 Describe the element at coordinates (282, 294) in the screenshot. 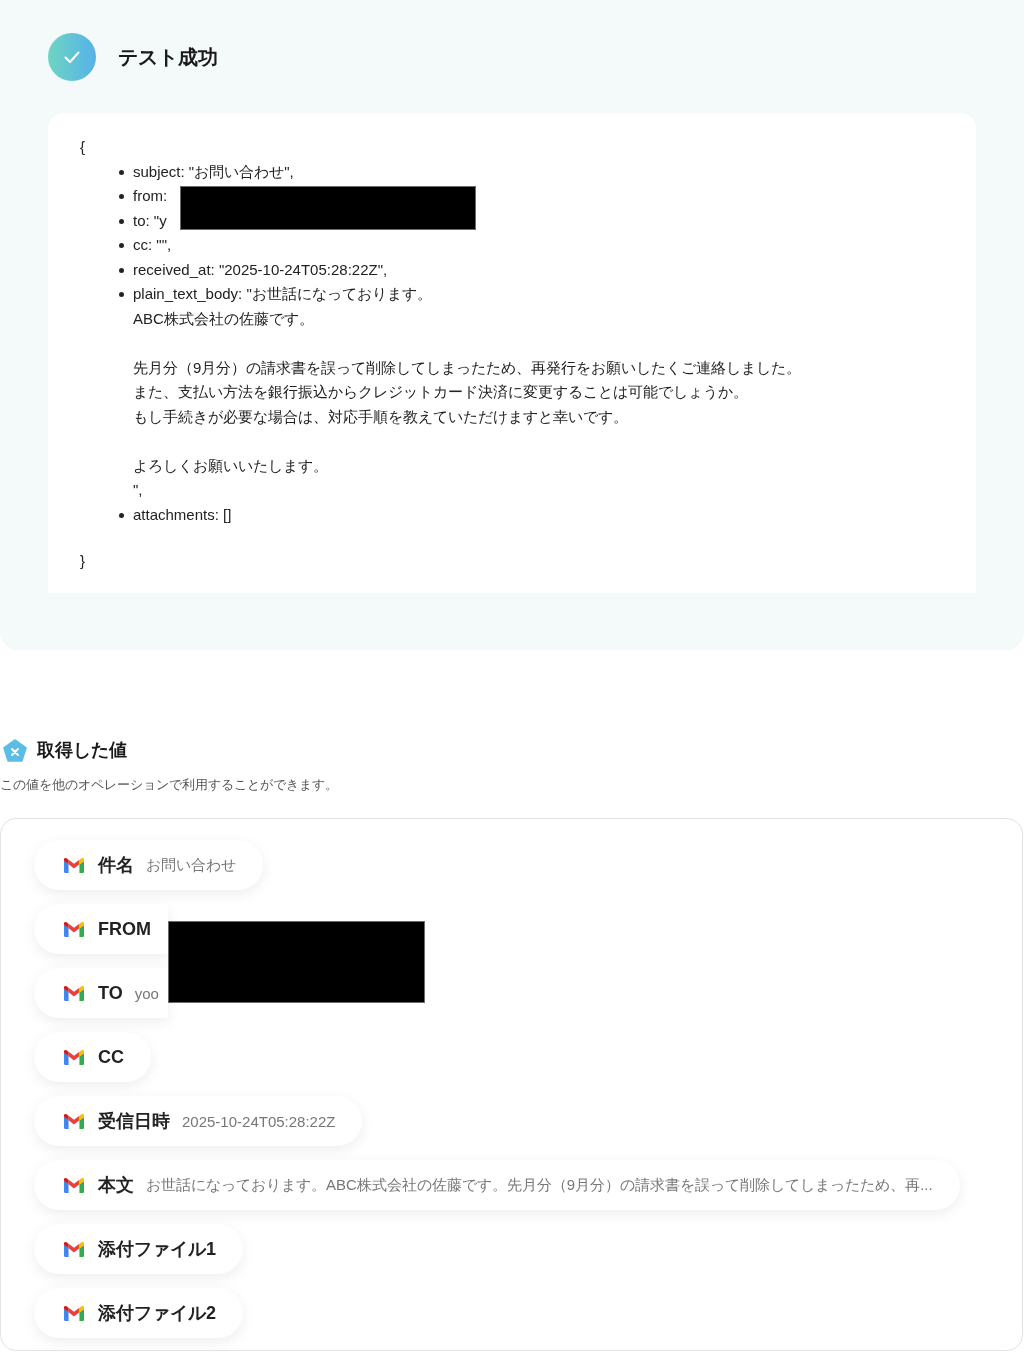

I see `output-line: plain_text_body: "お世話になっております。` at that location.